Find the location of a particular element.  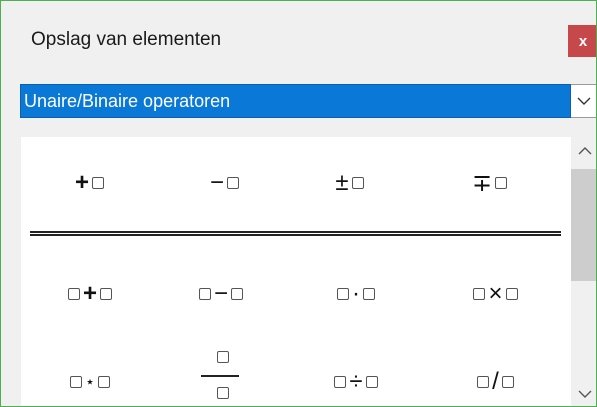

element-slash: / is located at coordinates (495, 382).